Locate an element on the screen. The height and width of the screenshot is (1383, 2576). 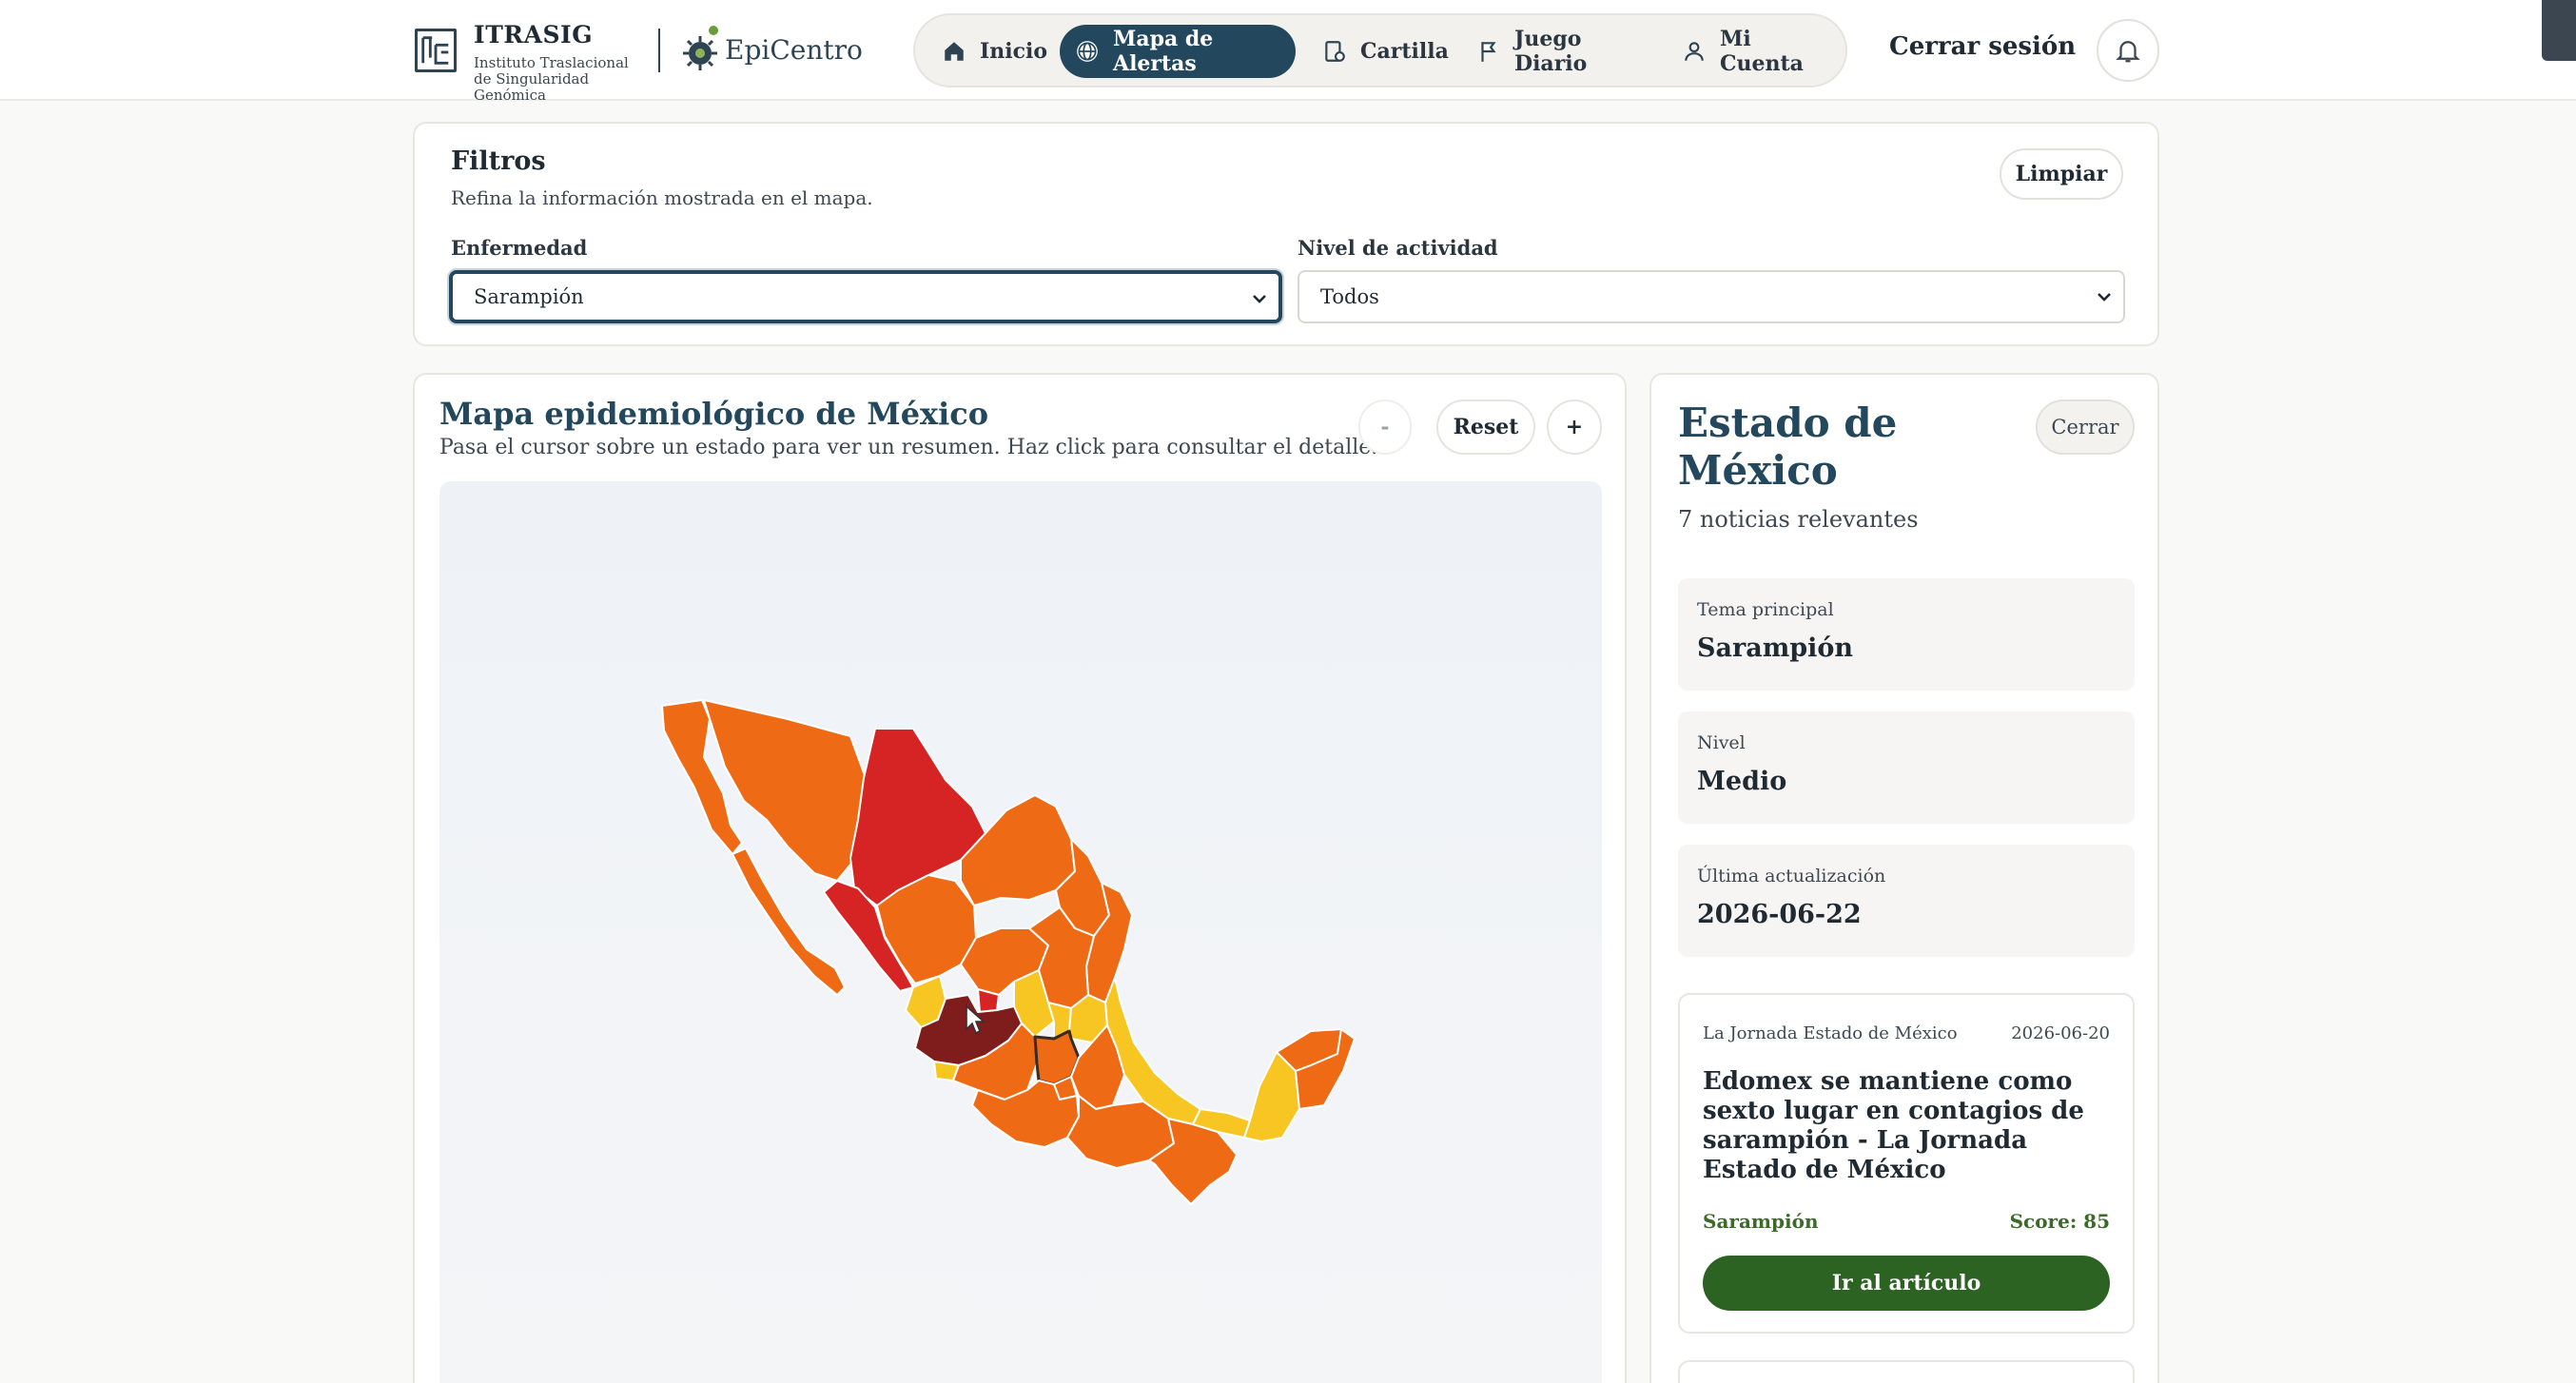
nav-label: Inicio is located at coordinates (1014, 51).